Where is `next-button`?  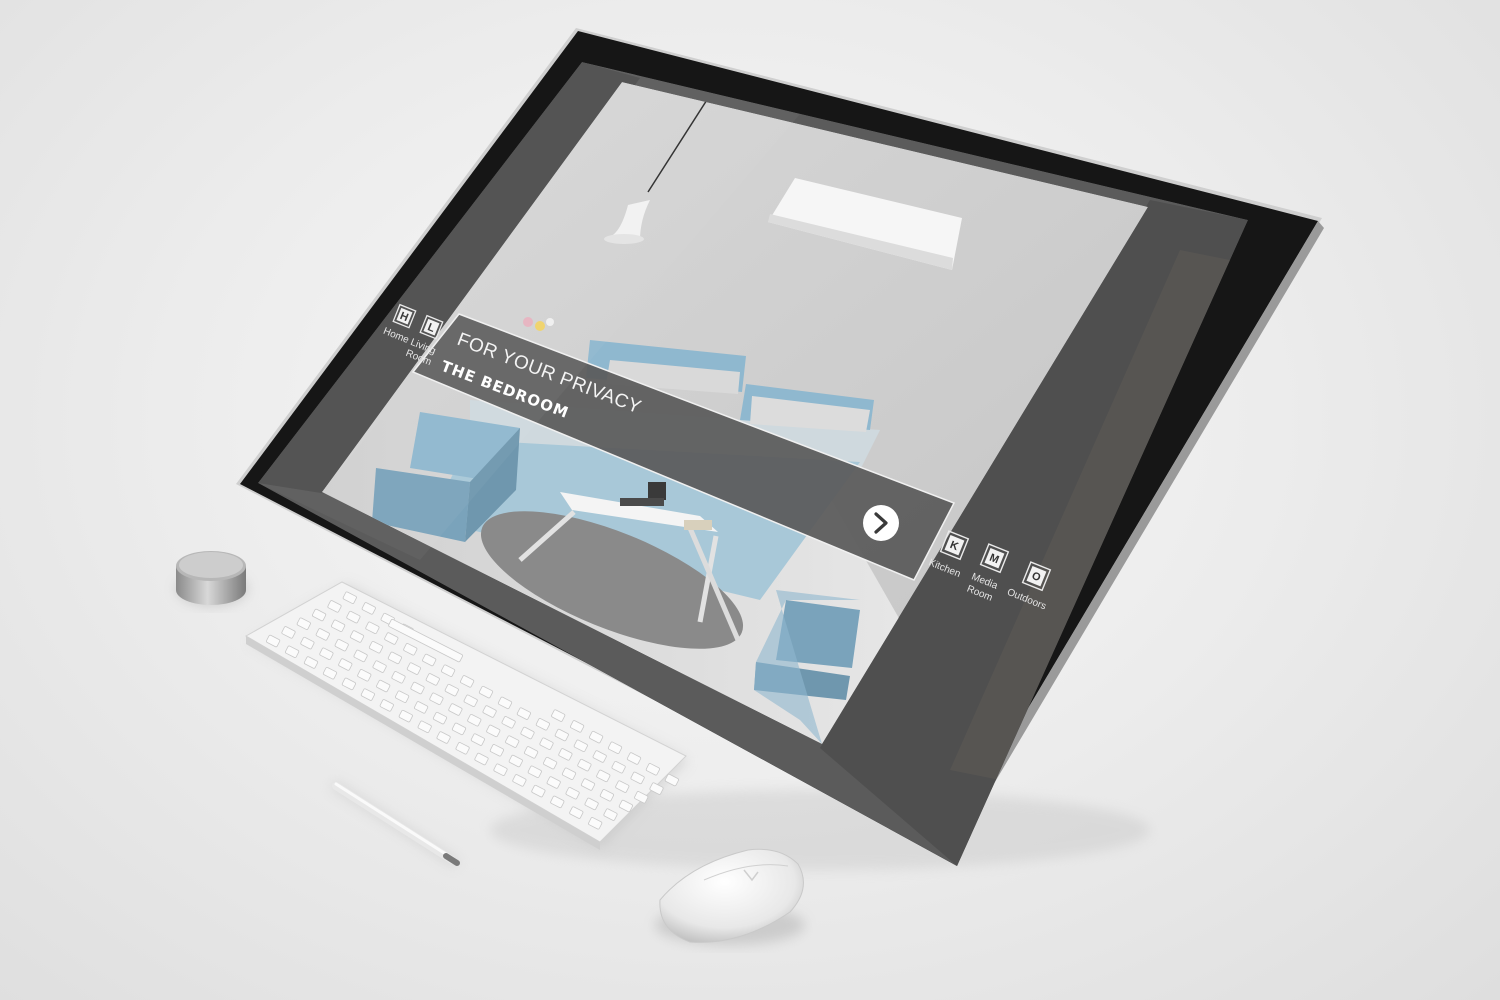 next-button is located at coordinates (881, 523).